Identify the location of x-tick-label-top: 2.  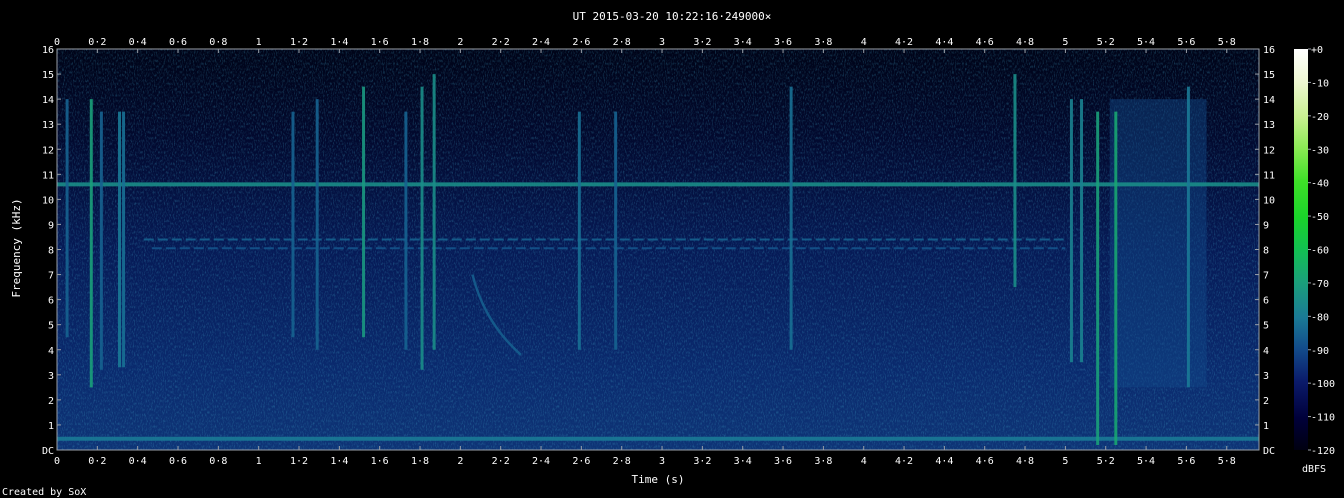
(460, 42).